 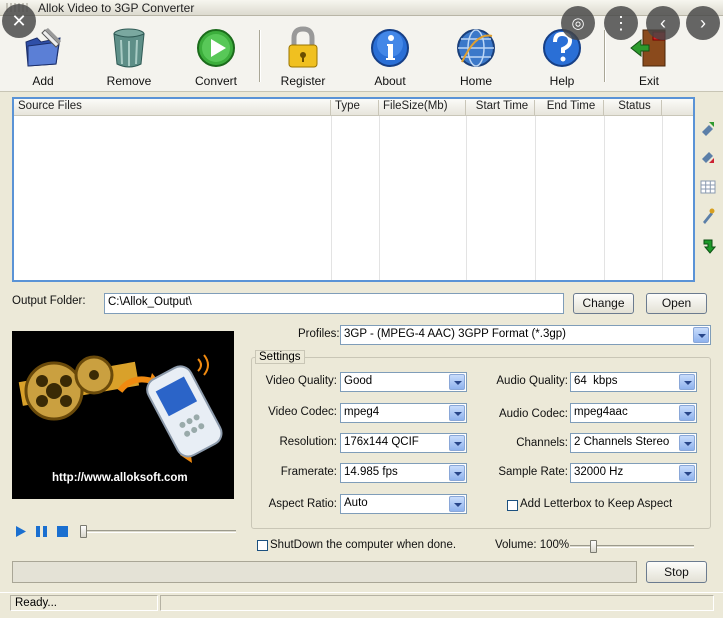 I want to click on stop-preview-icon, so click(x=62, y=531).